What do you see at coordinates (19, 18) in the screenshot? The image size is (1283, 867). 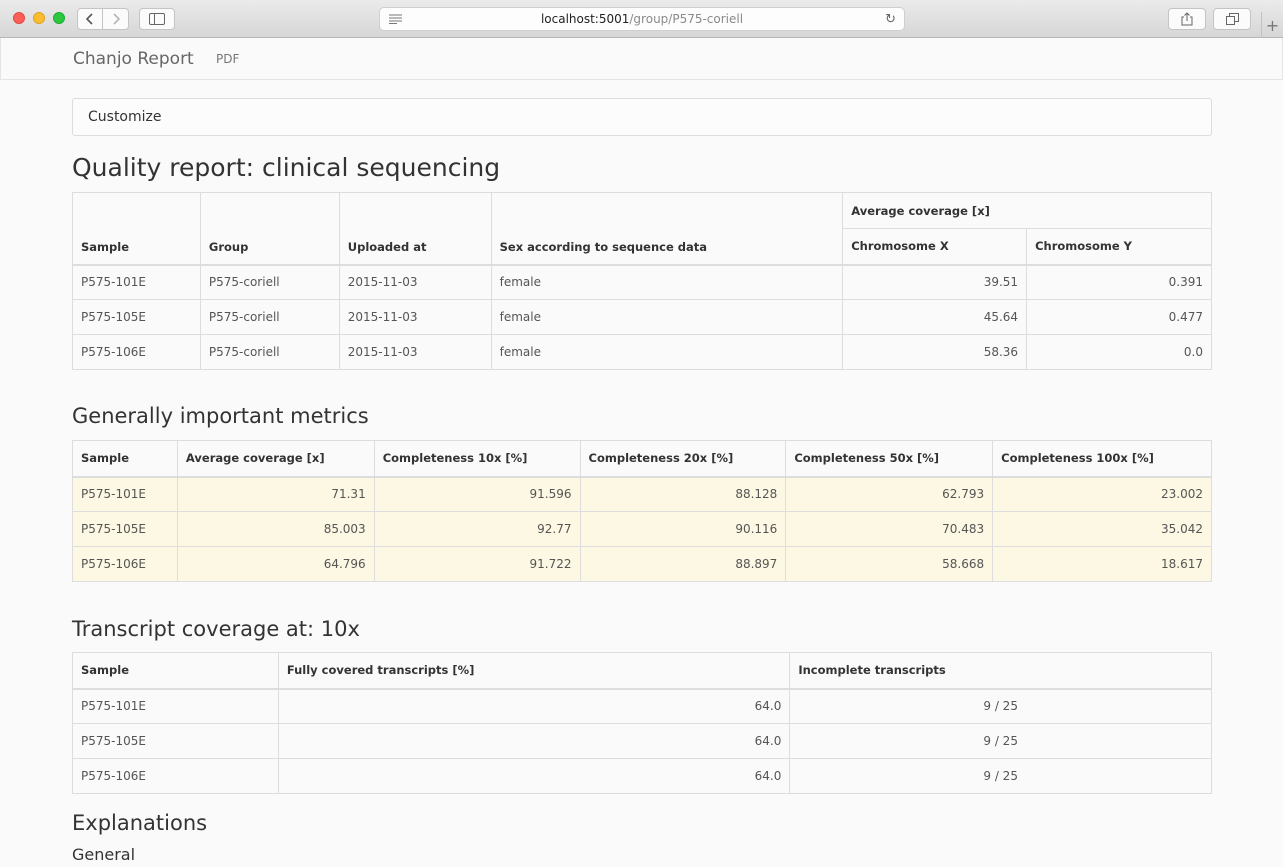 I see `close-window-button` at bounding box center [19, 18].